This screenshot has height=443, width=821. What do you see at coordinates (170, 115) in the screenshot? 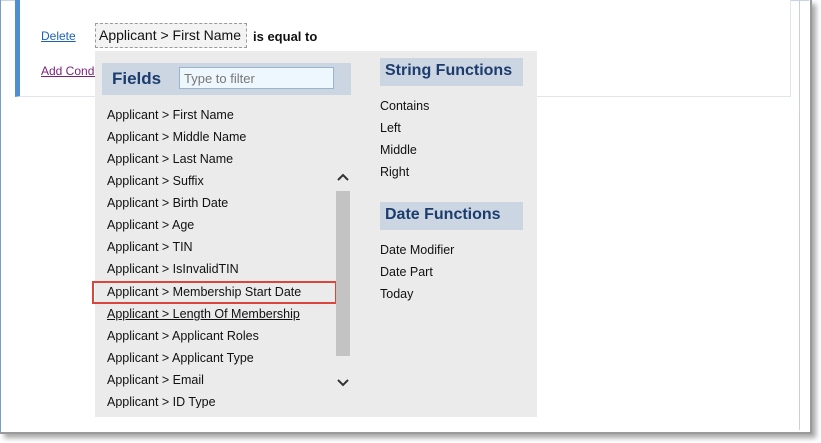
I see `field-item-first-name: Applicant > First Name` at bounding box center [170, 115].